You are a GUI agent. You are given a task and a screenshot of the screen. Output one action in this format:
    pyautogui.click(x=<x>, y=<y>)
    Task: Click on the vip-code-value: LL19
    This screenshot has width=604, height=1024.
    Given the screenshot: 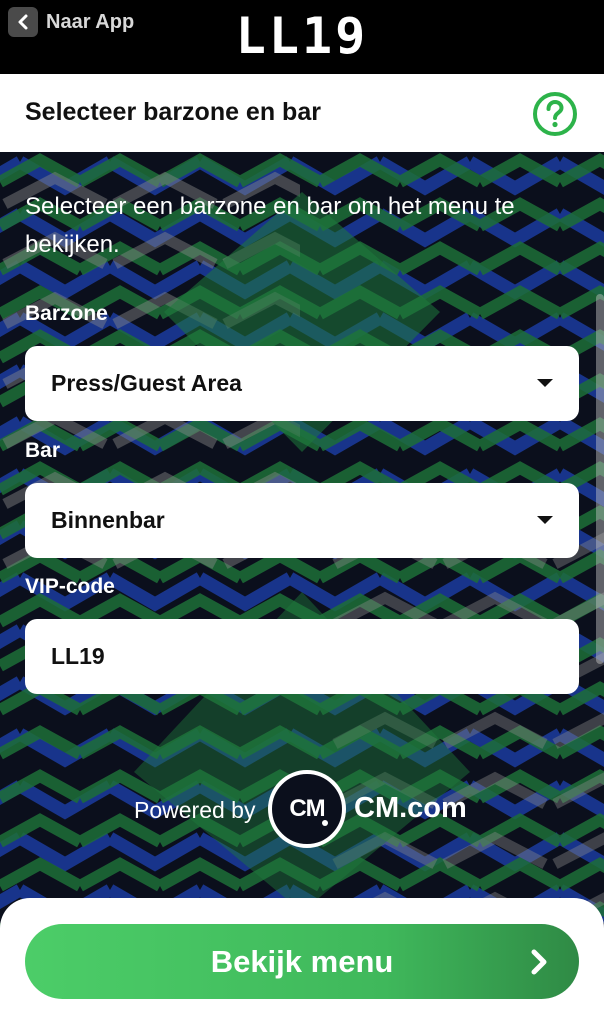 What is the action you would take?
    pyautogui.click(x=78, y=656)
    